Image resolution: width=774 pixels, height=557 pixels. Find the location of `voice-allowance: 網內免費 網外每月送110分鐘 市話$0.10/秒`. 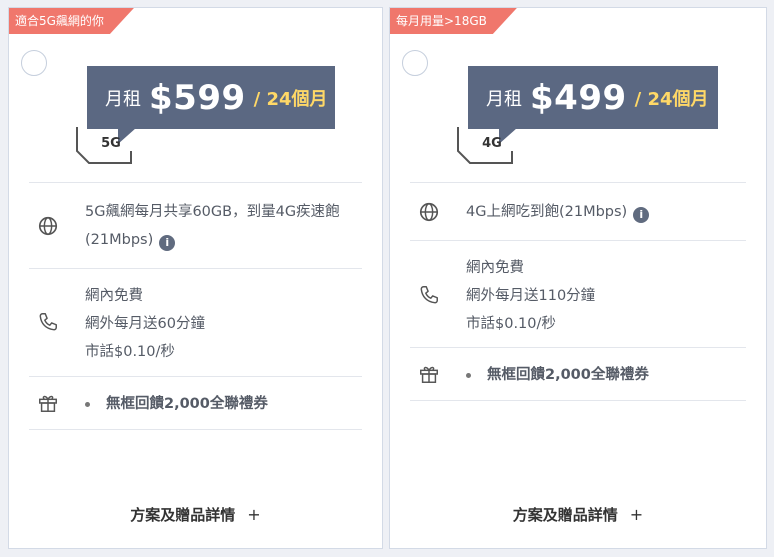

voice-allowance: 網內免費 網外每月送110分鐘 市話$0.10/秒 is located at coordinates (607, 296).